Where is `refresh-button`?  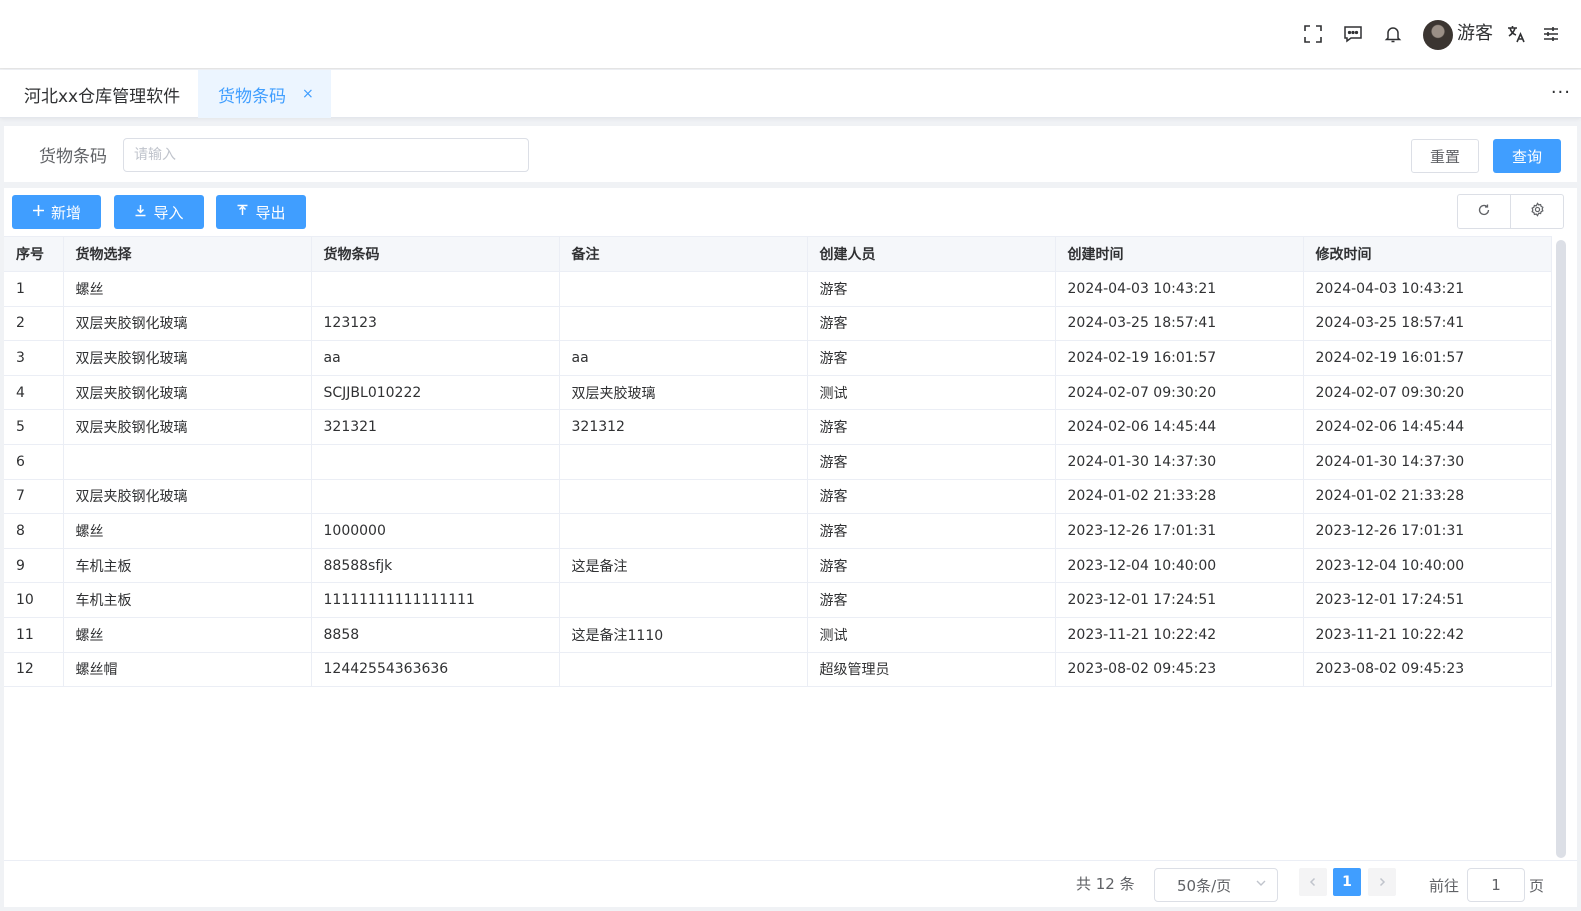 refresh-button is located at coordinates (1484, 211).